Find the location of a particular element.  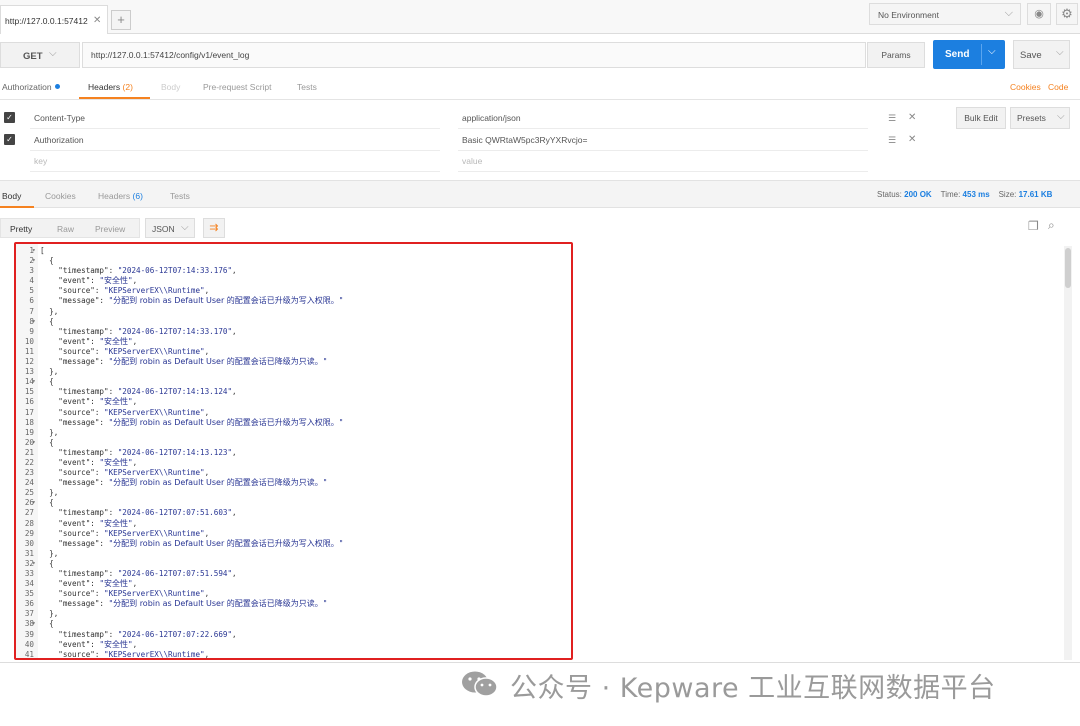

code-line: 7 }, is located at coordinates (293, 312).